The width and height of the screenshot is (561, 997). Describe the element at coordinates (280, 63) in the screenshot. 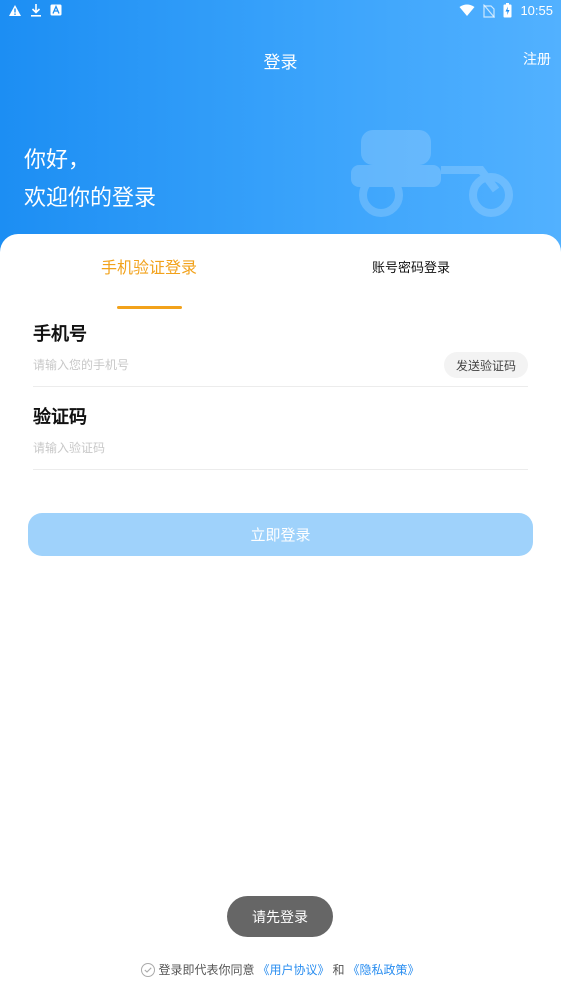

I see `page-title: 登录` at that location.